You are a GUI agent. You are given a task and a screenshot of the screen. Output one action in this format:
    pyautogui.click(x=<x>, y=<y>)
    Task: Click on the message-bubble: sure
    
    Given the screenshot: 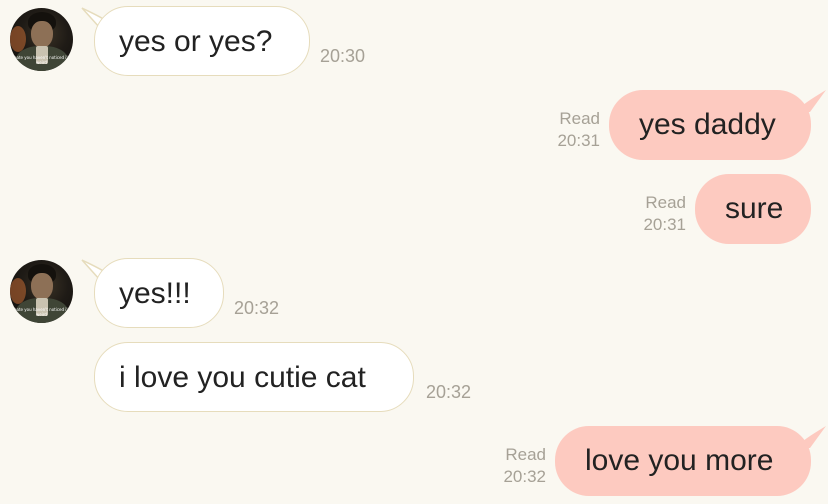 What is the action you would take?
    pyautogui.click(x=753, y=209)
    